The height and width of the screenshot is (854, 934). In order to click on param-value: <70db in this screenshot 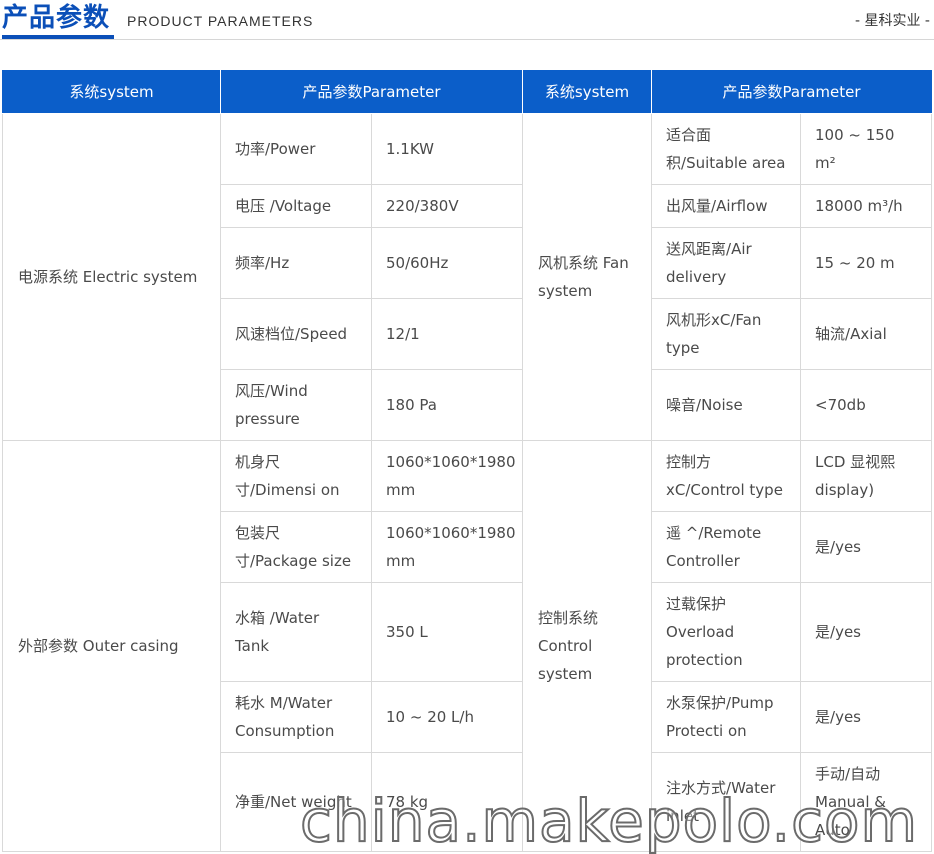, I will do `click(866, 404)`.